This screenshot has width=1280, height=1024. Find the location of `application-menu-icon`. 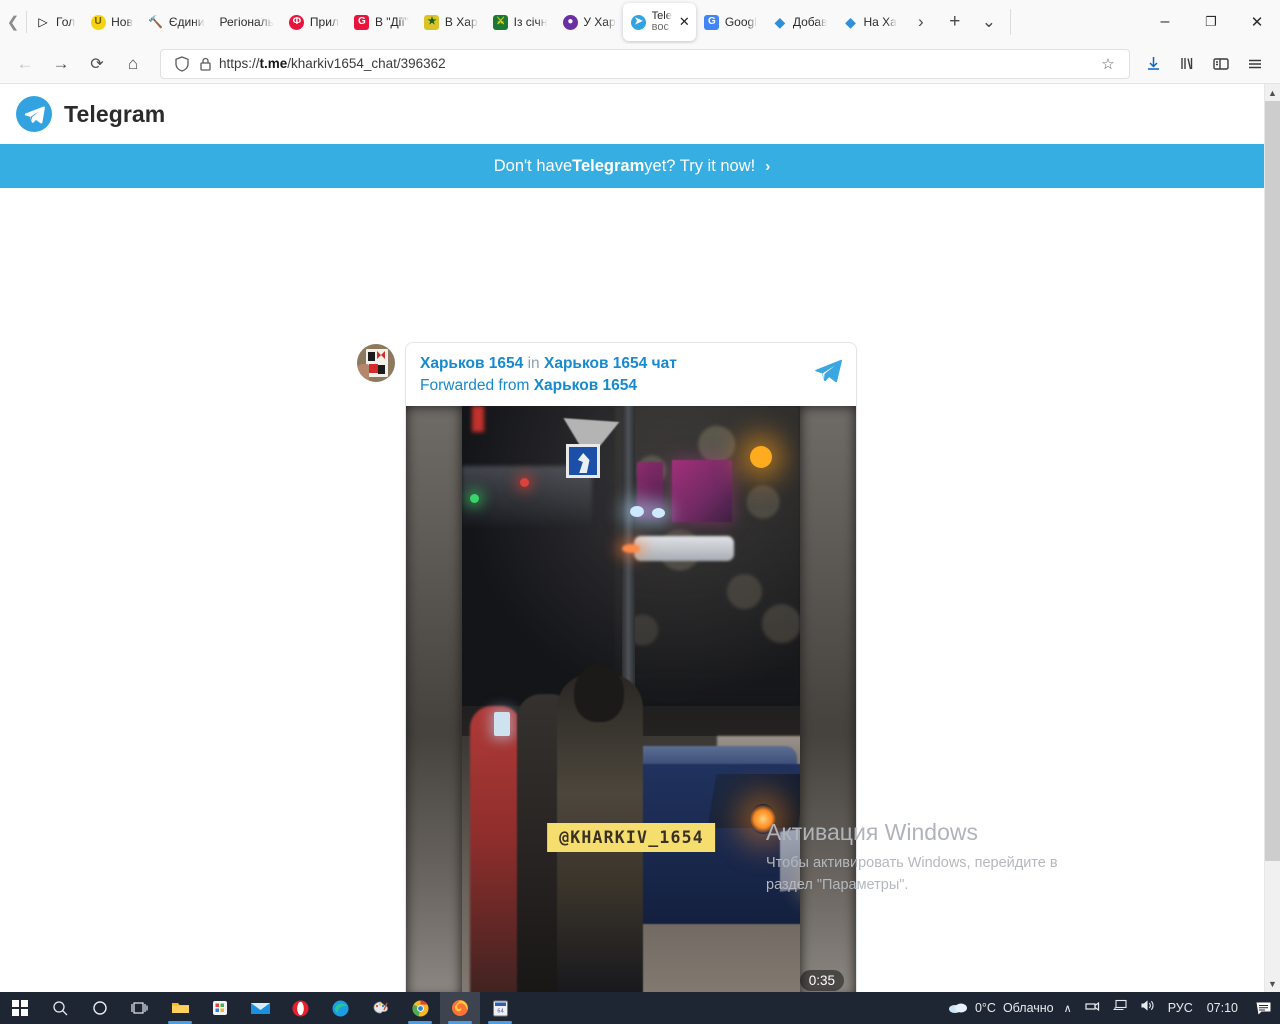

application-menu-icon is located at coordinates (1255, 64).